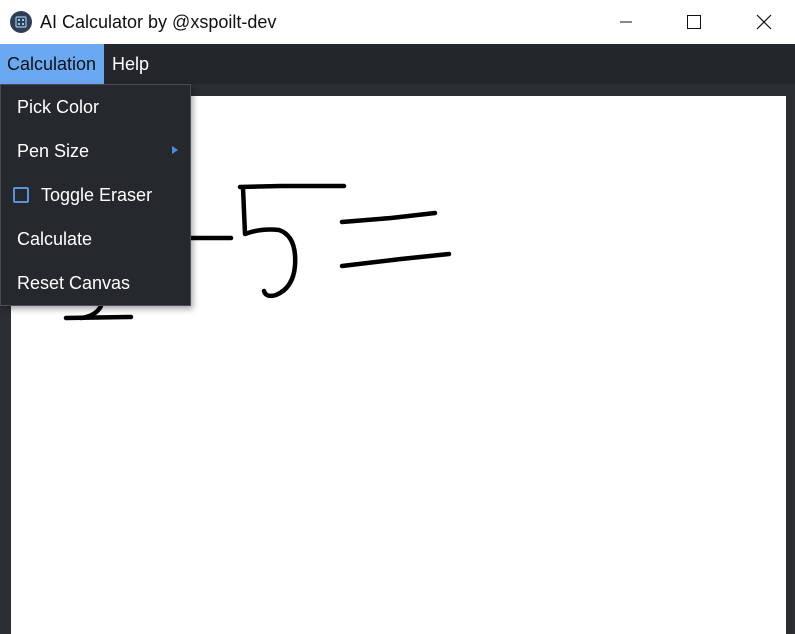 This screenshot has height=634, width=795. I want to click on menu-item-label: Toggle Eraser, so click(97, 194).